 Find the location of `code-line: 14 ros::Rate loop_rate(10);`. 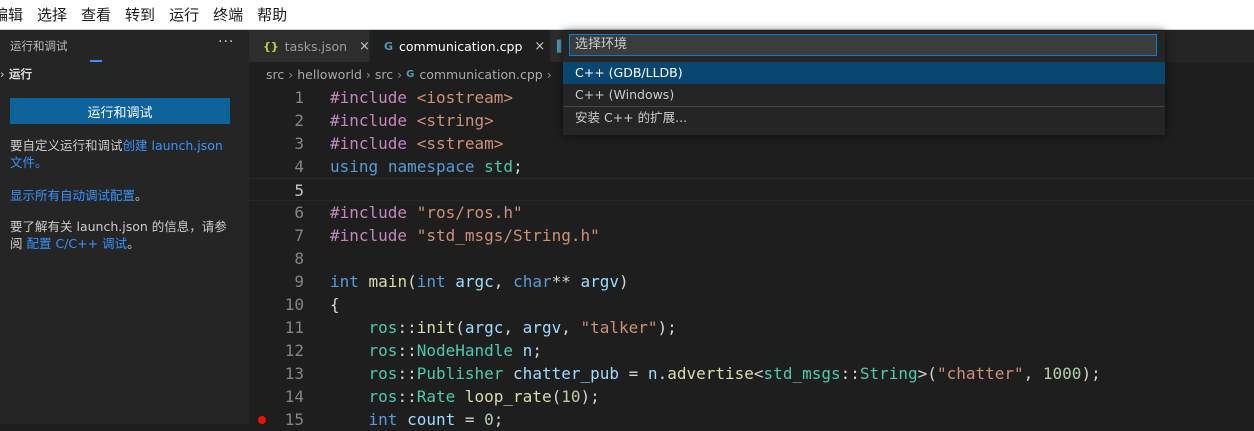

code-line: 14 ros::Rate loop_rate(10); is located at coordinates (751, 396).